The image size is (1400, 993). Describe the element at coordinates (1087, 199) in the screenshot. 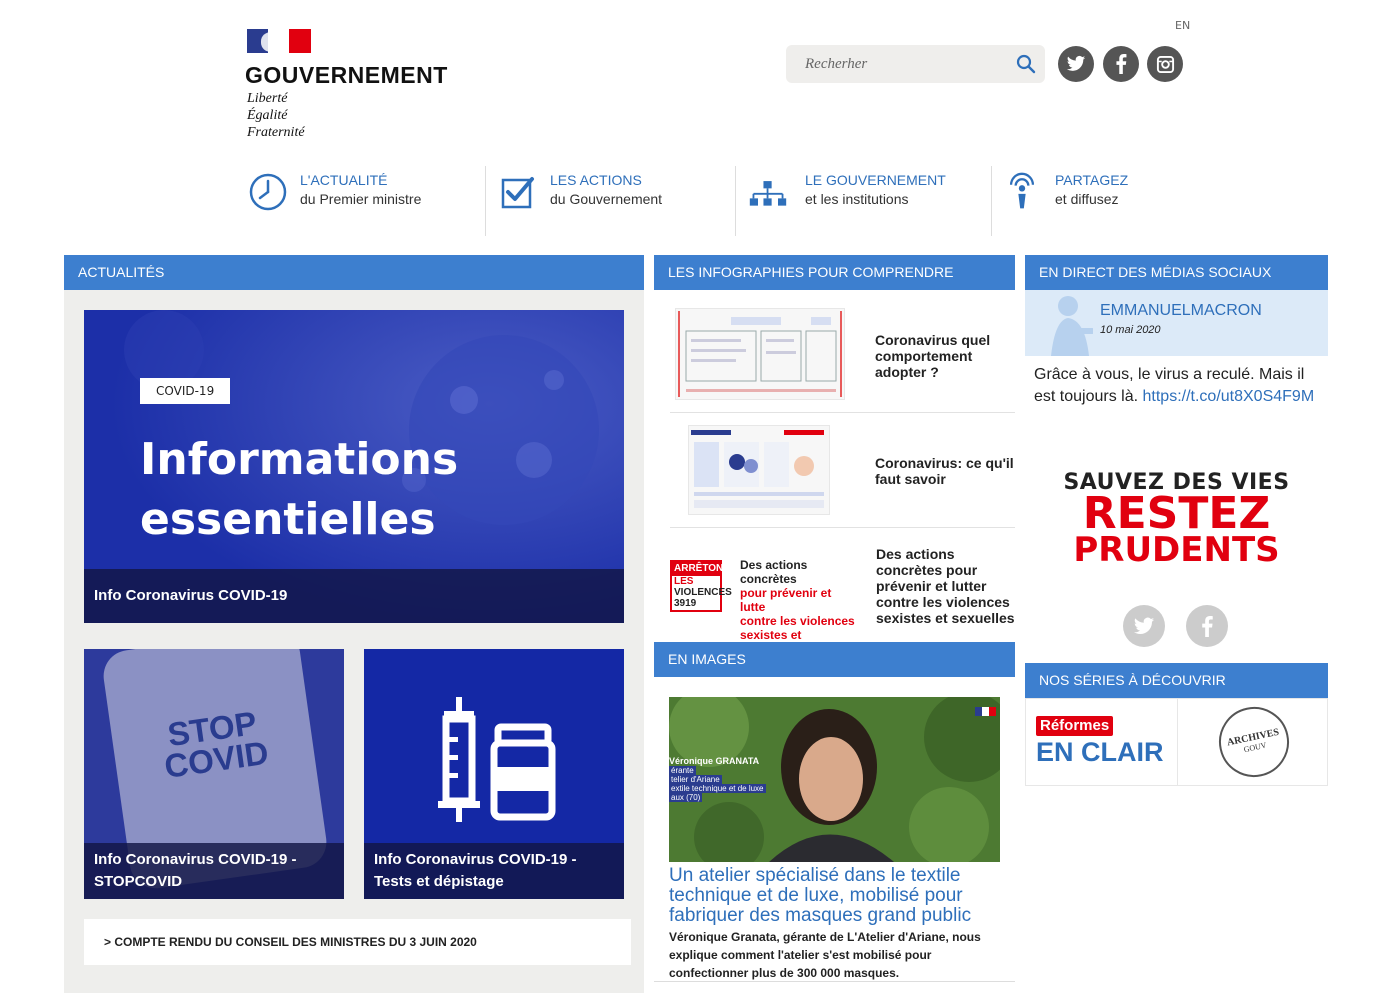

I see `nav-partagez-subtitle: et diffusez` at that location.